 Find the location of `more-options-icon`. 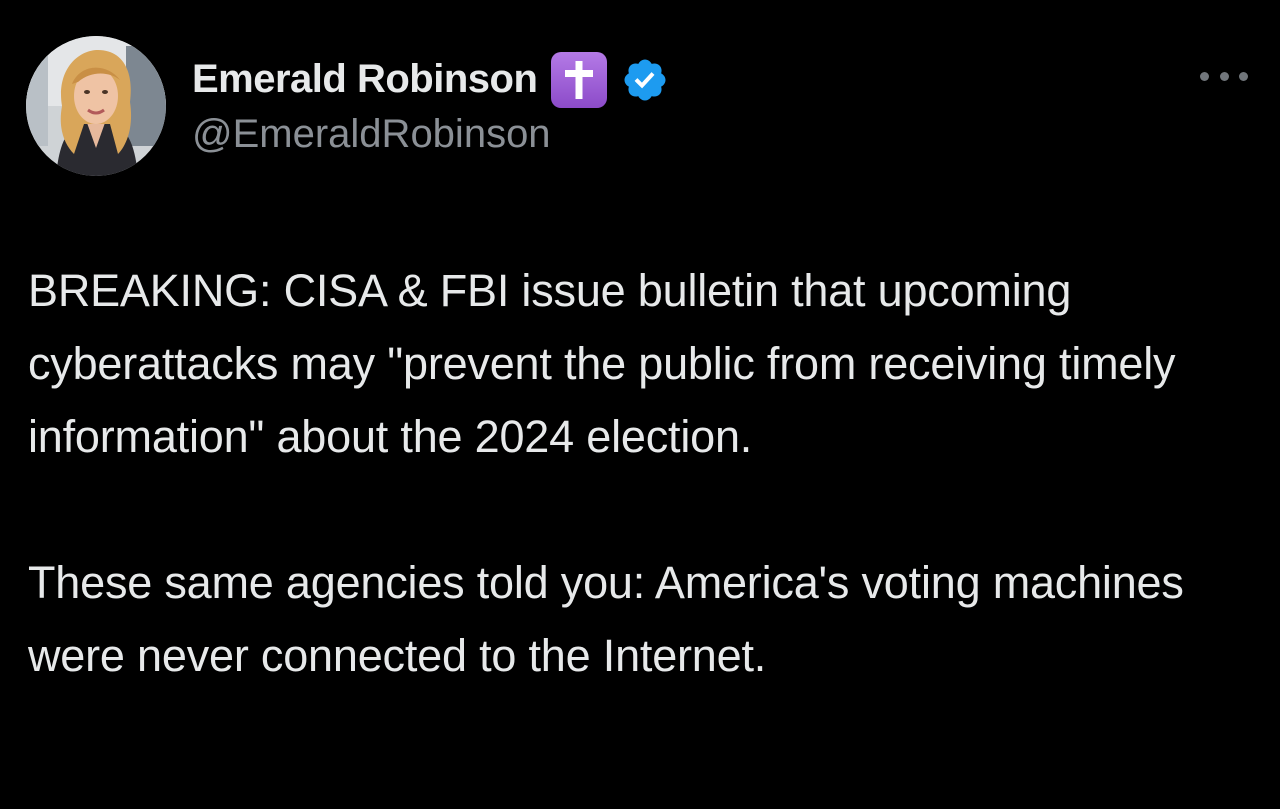

more-options-icon is located at coordinates (1224, 76).